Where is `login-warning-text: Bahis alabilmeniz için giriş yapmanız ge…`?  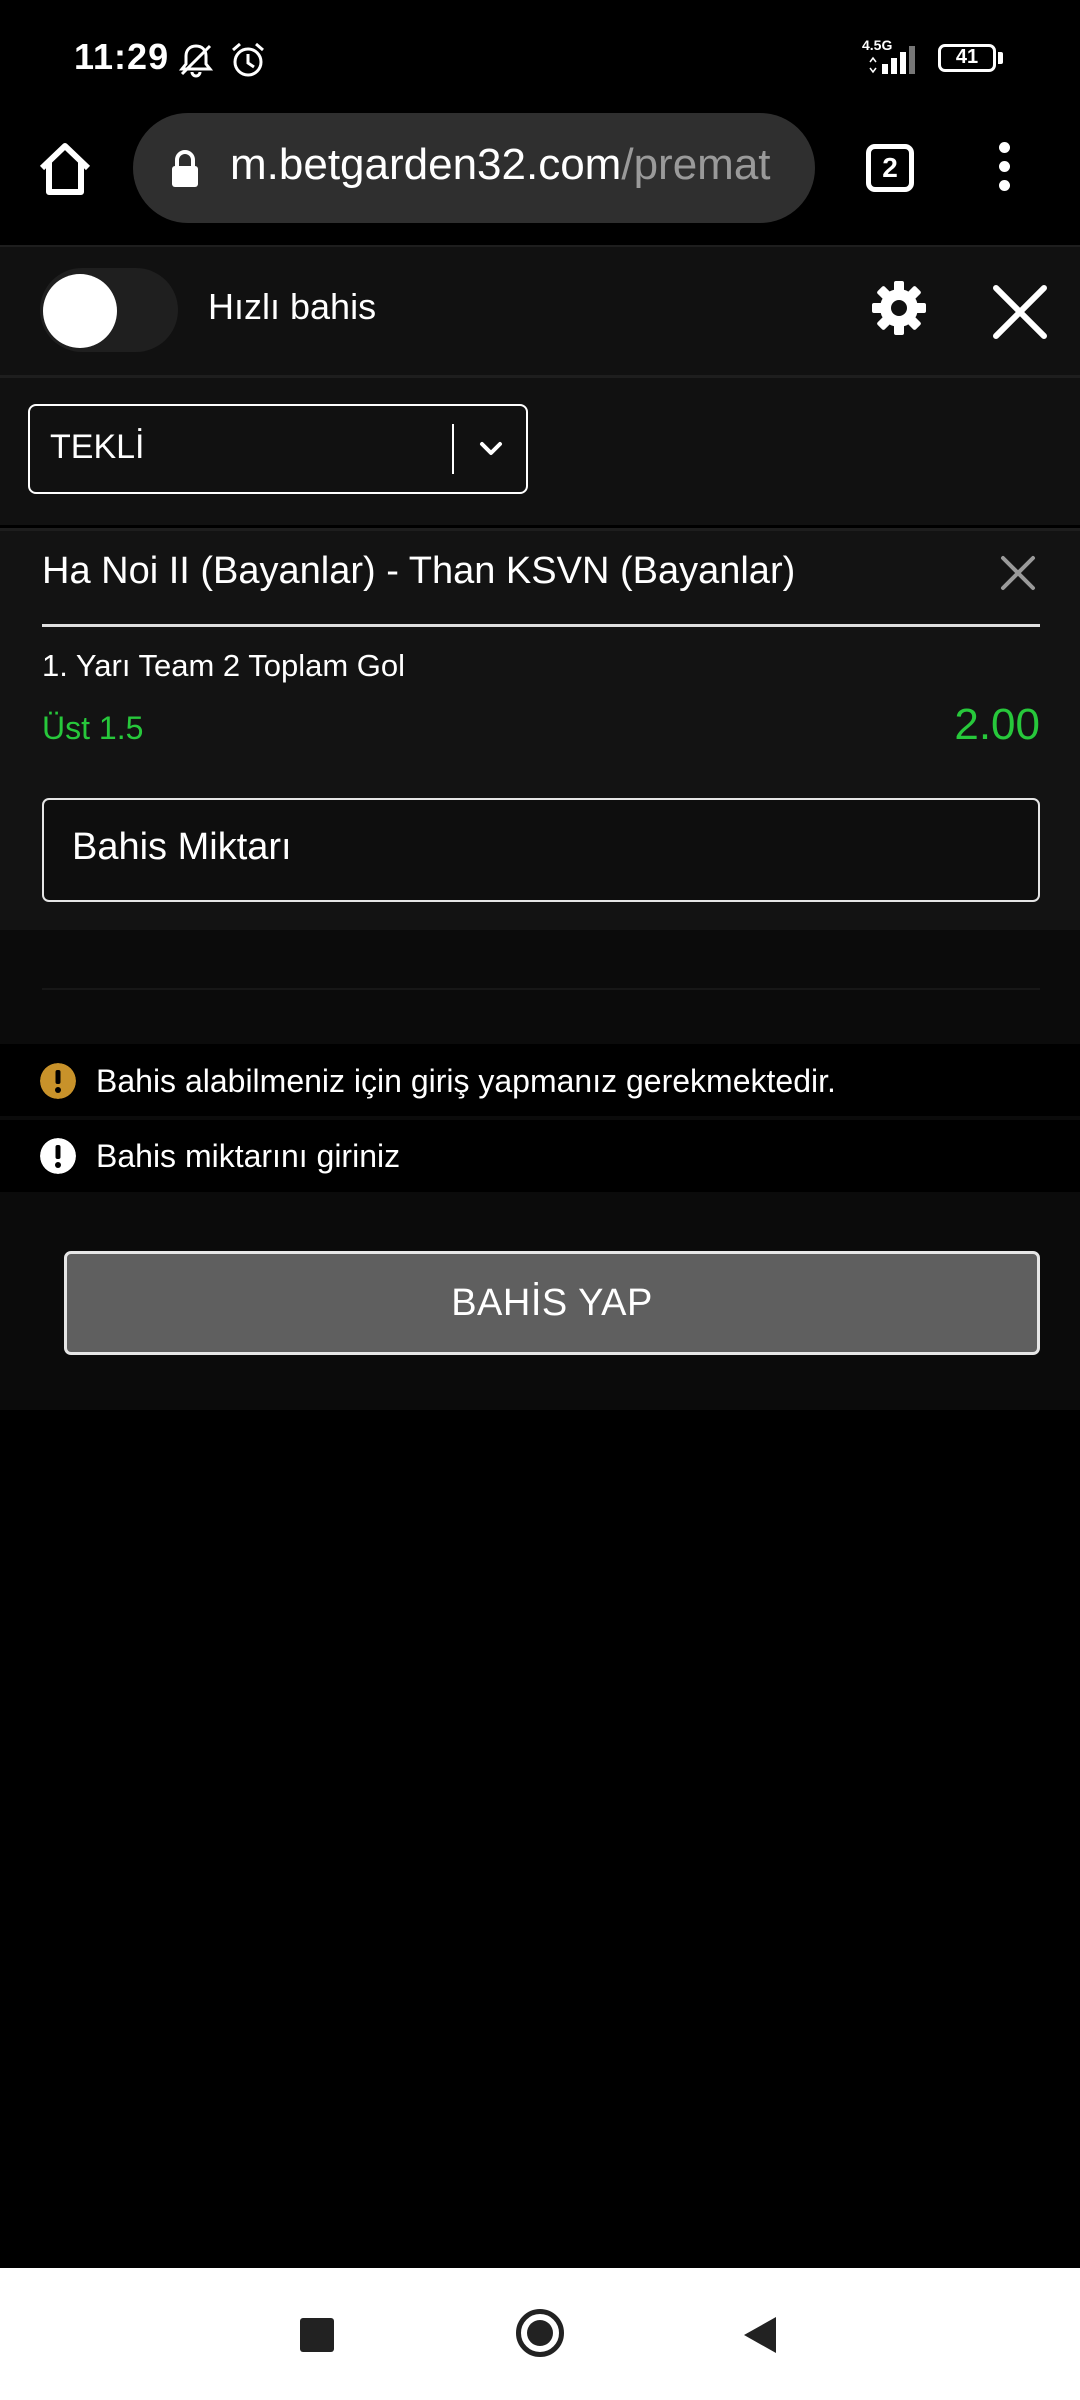
login-warning-text: Bahis alabilmeniz için giriş yapmanız ge… is located at coordinates (466, 1081).